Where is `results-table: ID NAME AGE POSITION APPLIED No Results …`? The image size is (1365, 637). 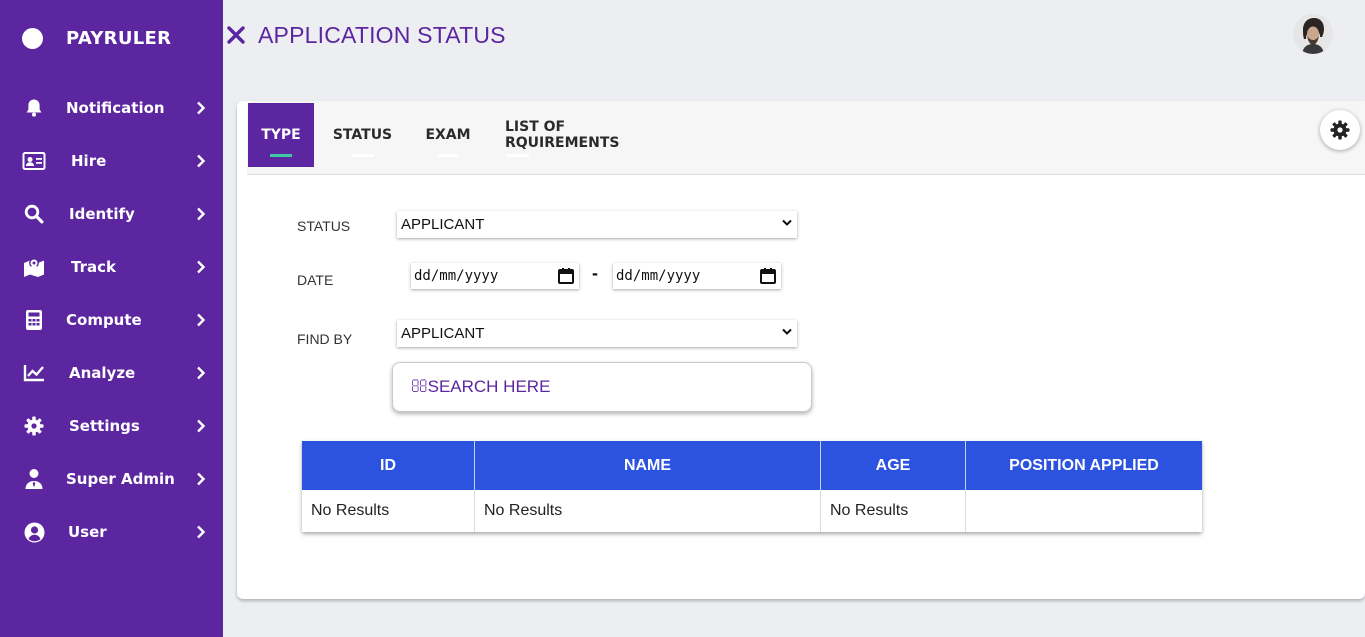
results-table: ID NAME AGE POSITION APPLIED No Results … is located at coordinates (752, 486).